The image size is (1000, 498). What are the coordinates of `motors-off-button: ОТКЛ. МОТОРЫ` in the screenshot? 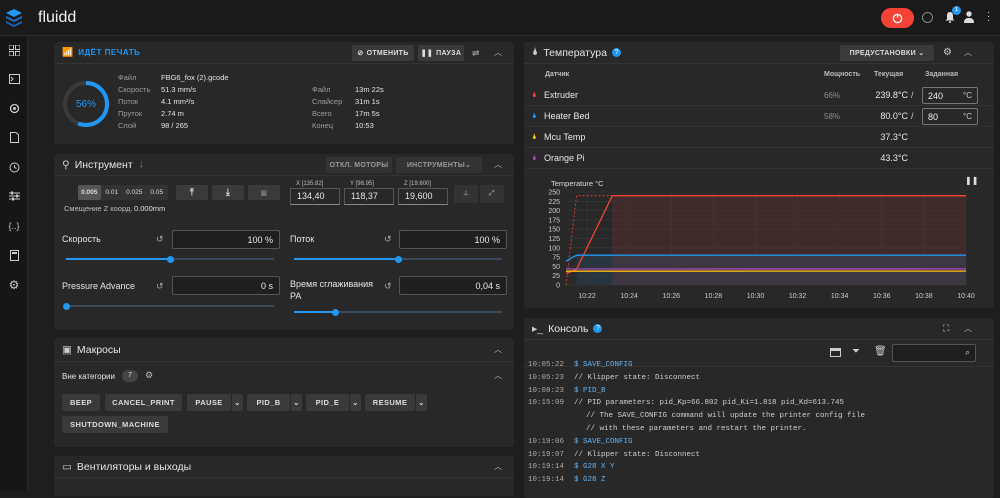 It's located at (359, 165).